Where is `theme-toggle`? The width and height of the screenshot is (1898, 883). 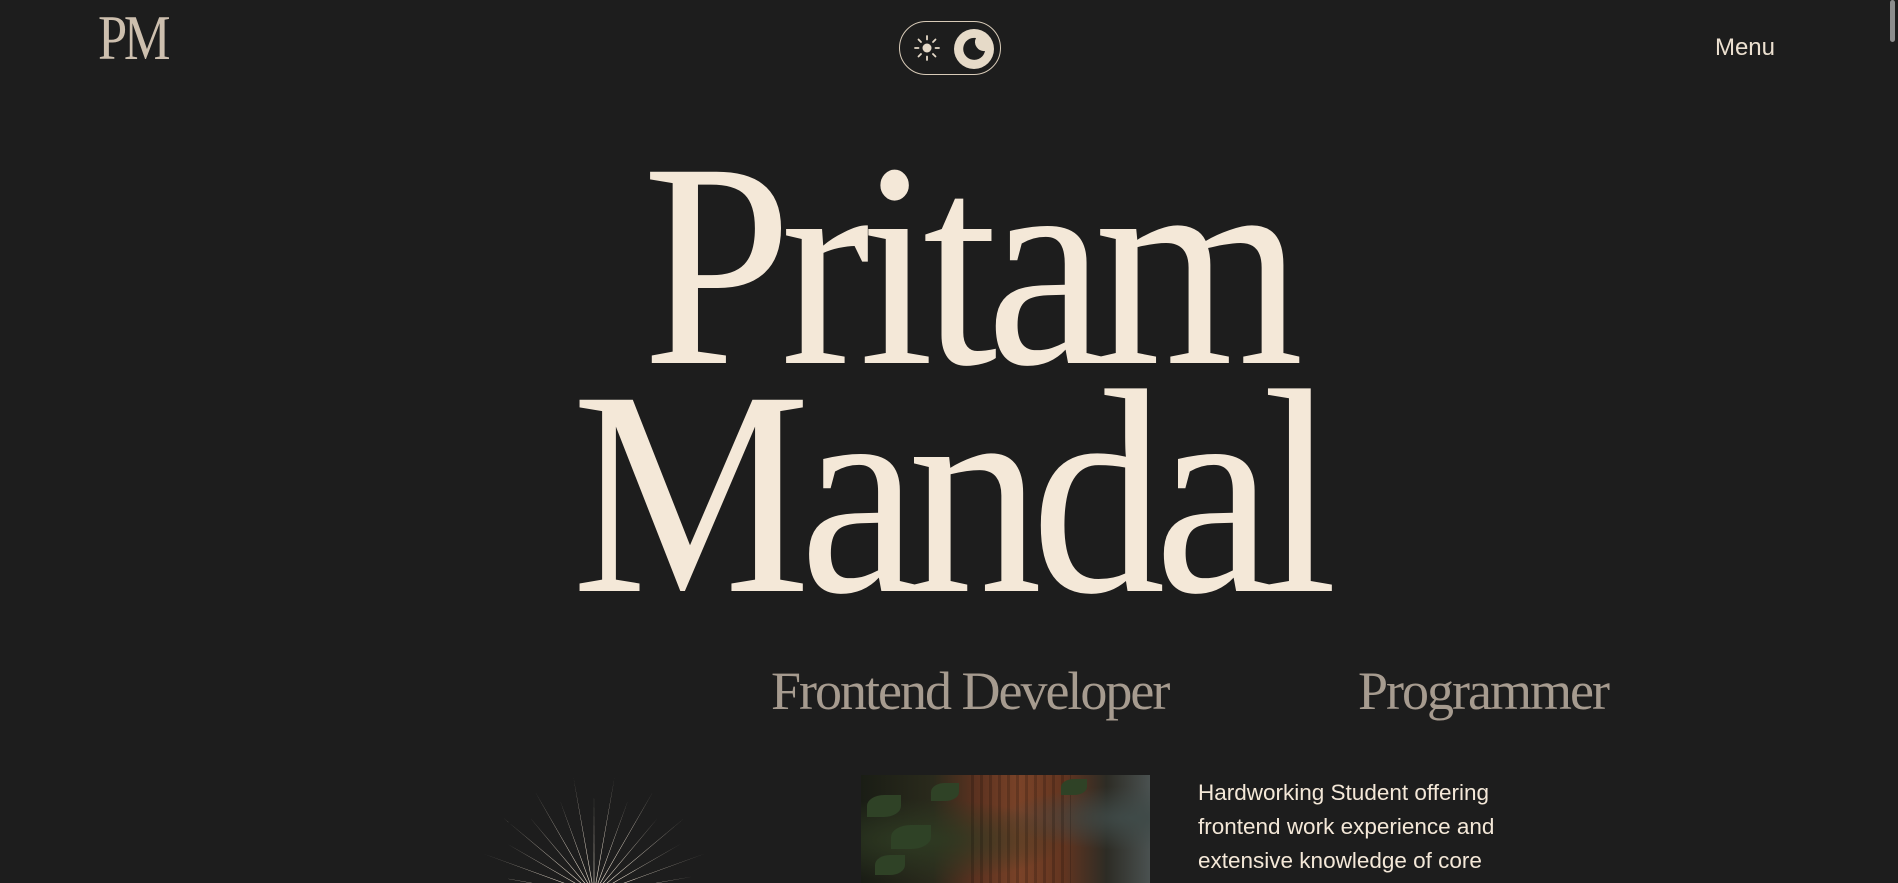
theme-toggle is located at coordinates (950, 48).